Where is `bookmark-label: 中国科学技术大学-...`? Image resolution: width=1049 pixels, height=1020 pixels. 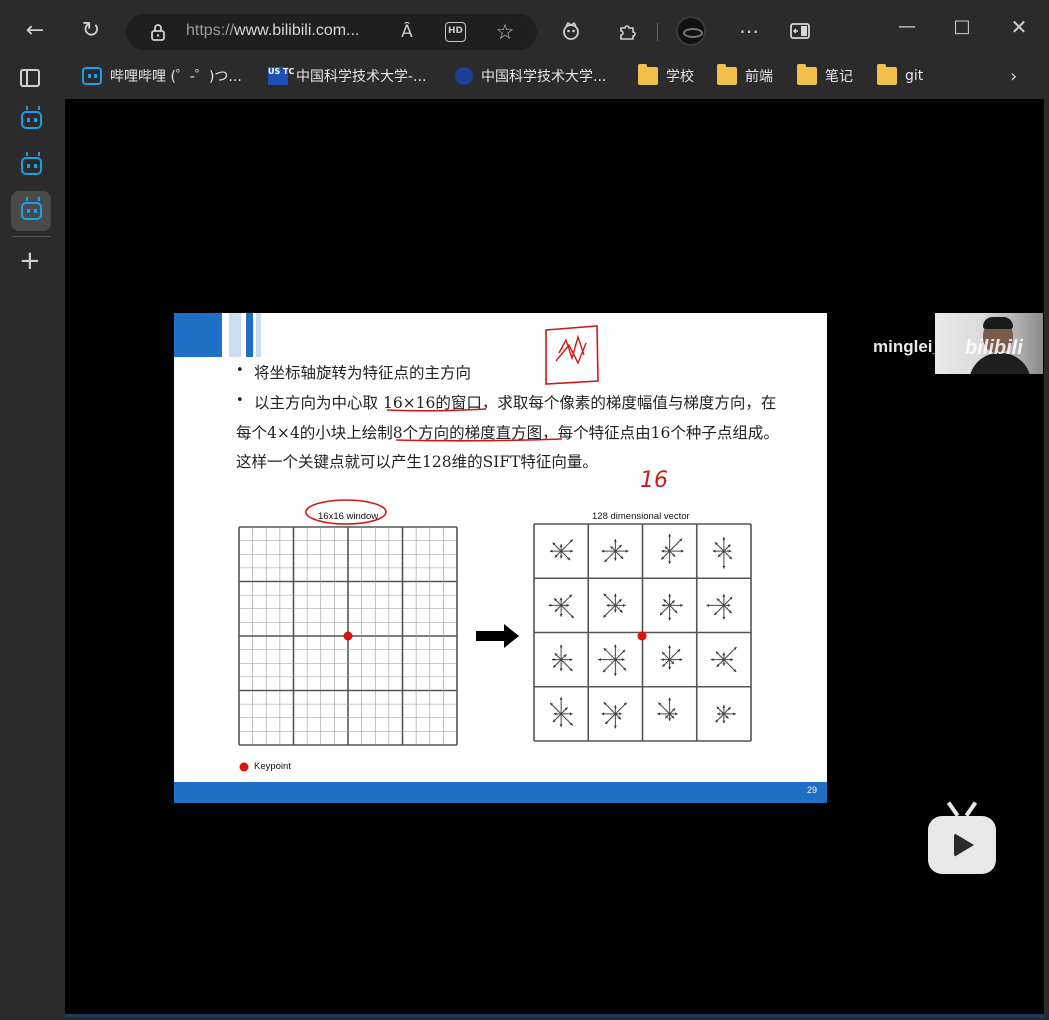
bookmark-label: 中国科学技术大学-... is located at coordinates (361, 77).